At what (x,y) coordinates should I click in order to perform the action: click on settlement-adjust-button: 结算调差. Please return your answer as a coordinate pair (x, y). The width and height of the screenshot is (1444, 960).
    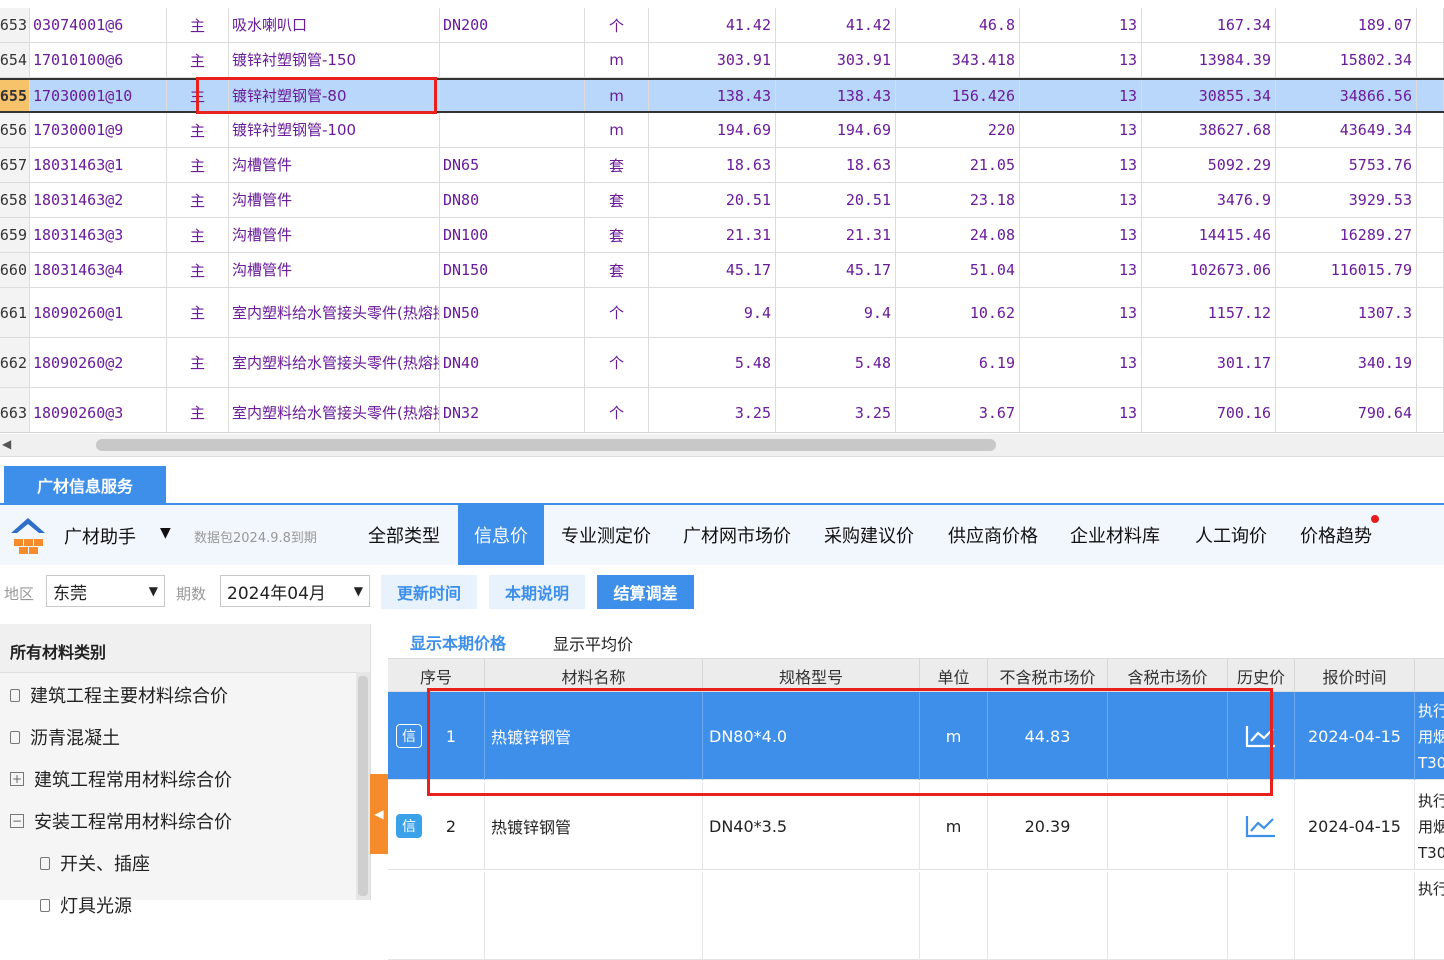
    Looking at the image, I should click on (645, 592).